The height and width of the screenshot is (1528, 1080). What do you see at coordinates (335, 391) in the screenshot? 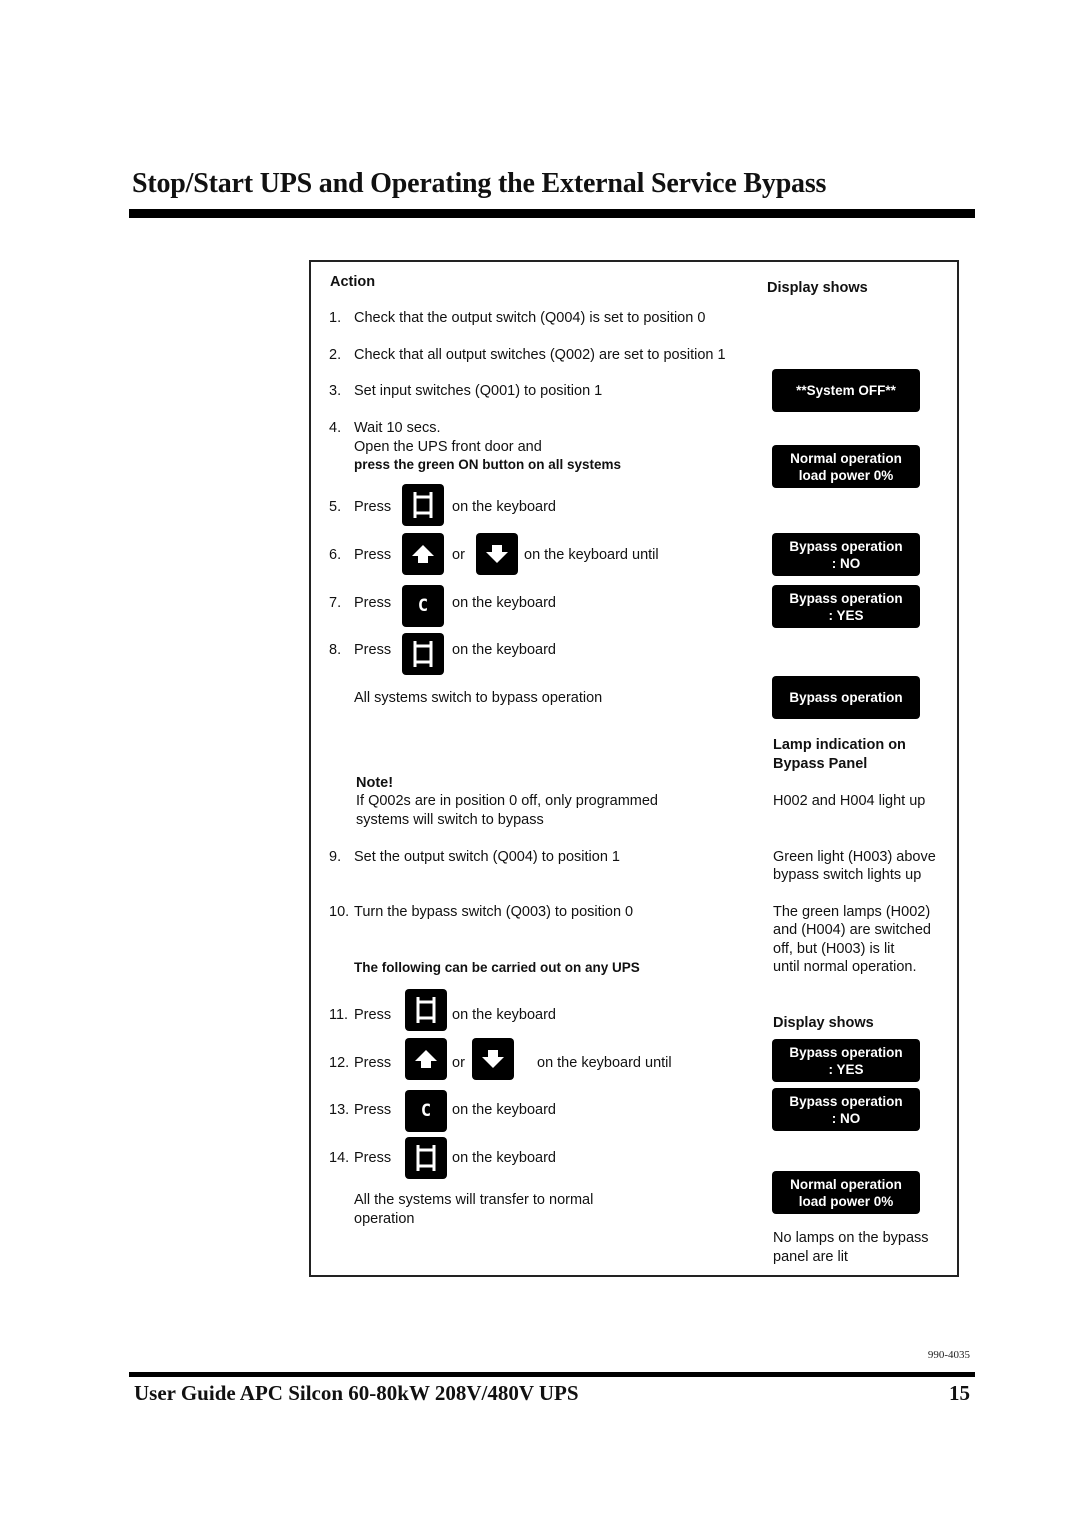
I see `step-3-number: 3.` at bounding box center [335, 391].